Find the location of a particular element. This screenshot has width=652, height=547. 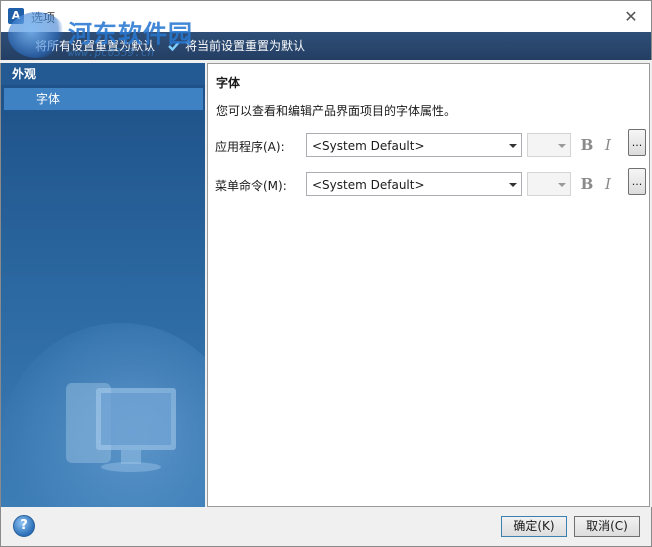

menu-command-font-value: <System Default> is located at coordinates (368, 185).